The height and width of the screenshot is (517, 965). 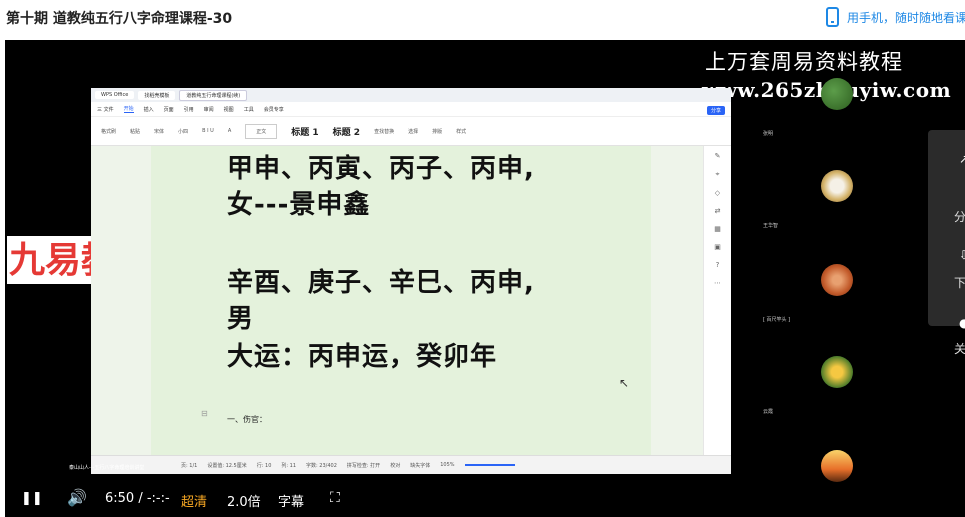 I want to click on layout-button: 排版, so click(x=437, y=131).